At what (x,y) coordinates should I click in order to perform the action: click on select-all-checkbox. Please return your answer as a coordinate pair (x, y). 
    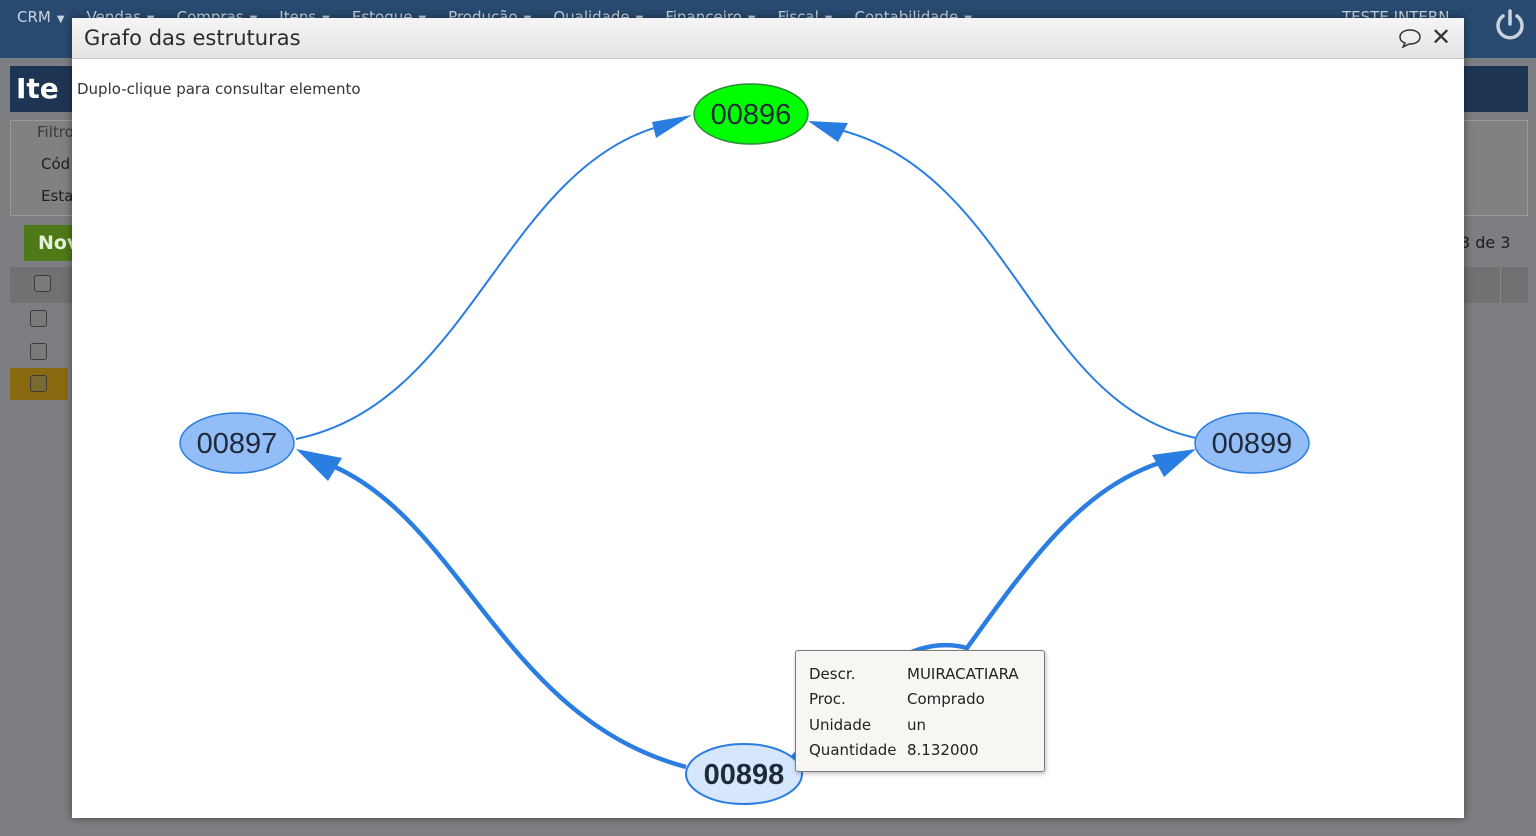
    Looking at the image, I should click on (42, 283).